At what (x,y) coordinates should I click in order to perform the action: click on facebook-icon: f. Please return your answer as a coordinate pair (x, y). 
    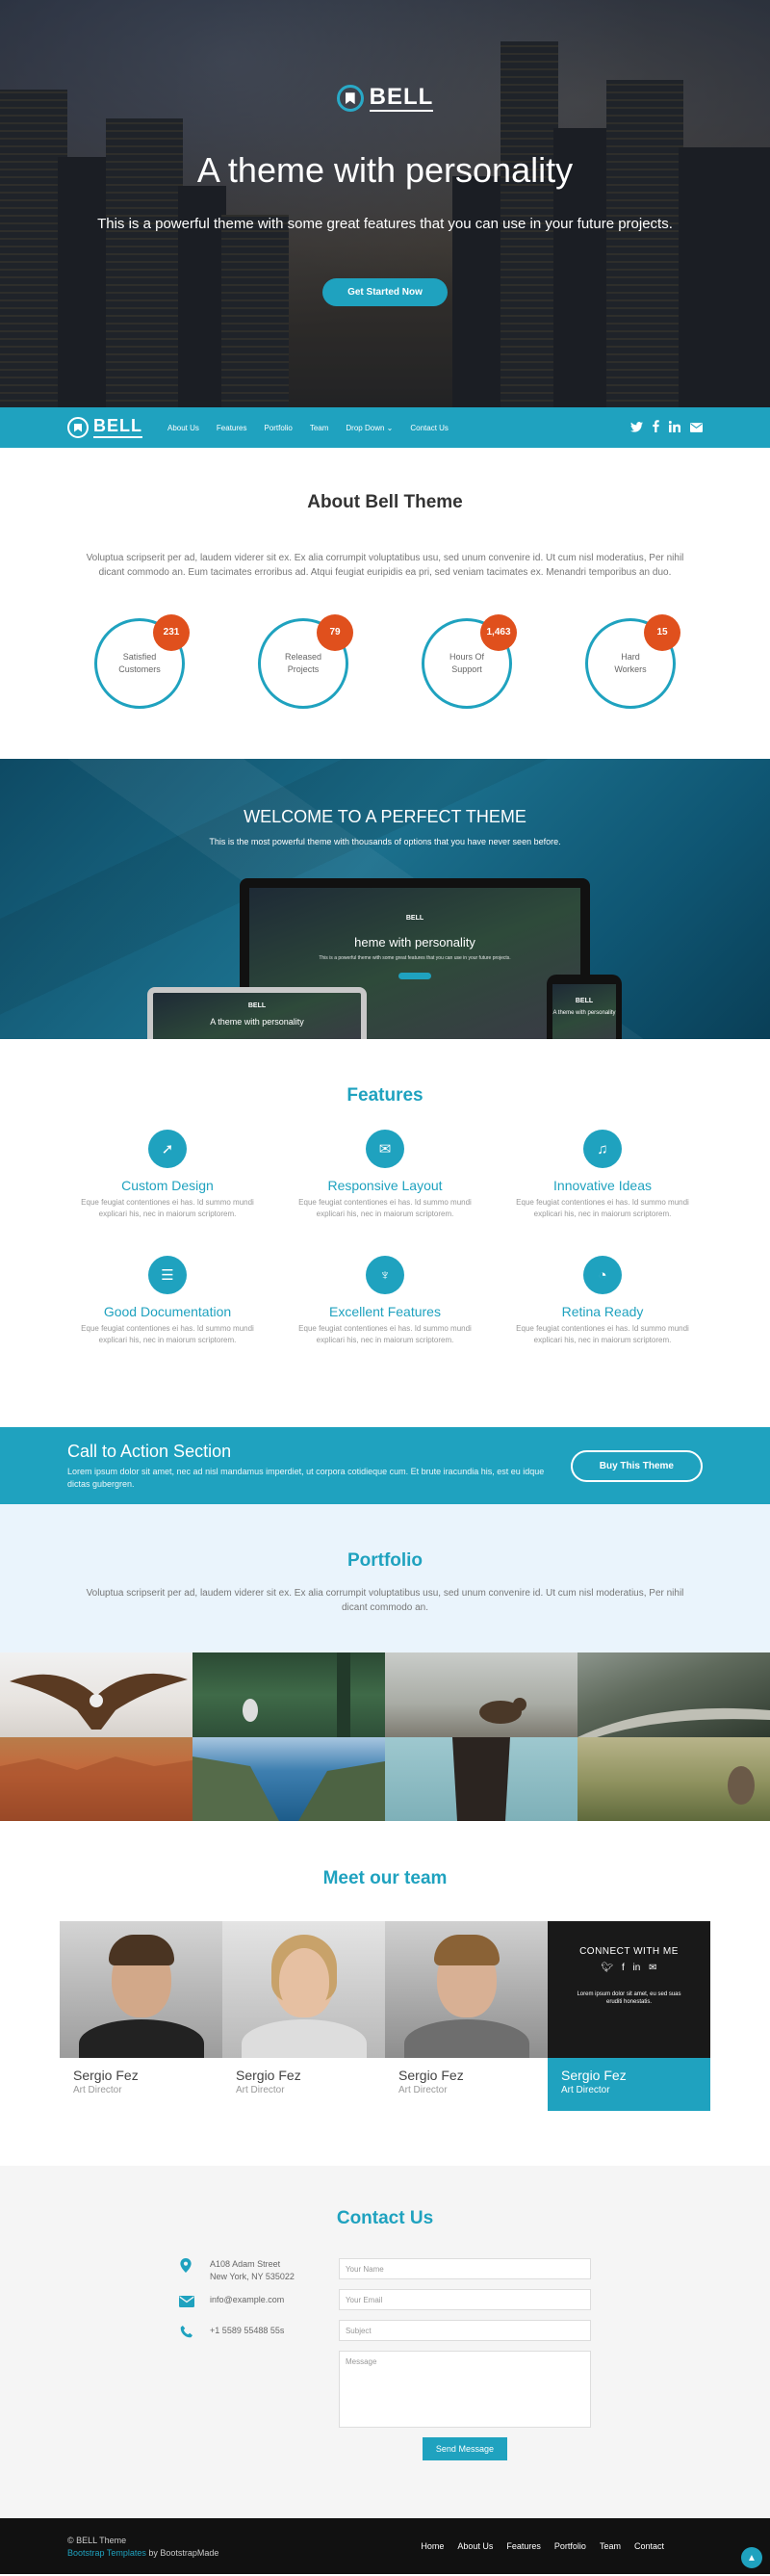
    Looking at the image, I should click on (623, 1968).